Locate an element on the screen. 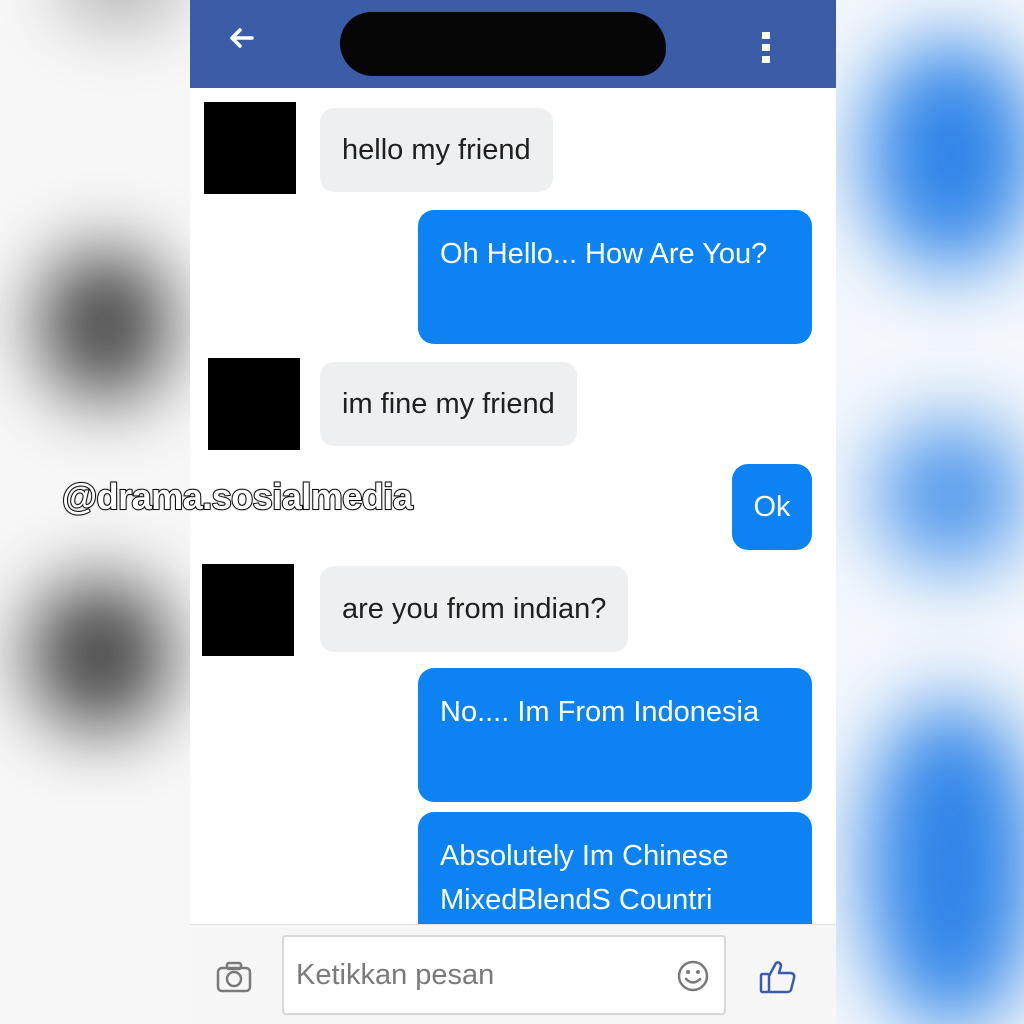 This screenshot has height=1024, width=1024. incoming-message: hello my friend is located at coordinates (436, 150).